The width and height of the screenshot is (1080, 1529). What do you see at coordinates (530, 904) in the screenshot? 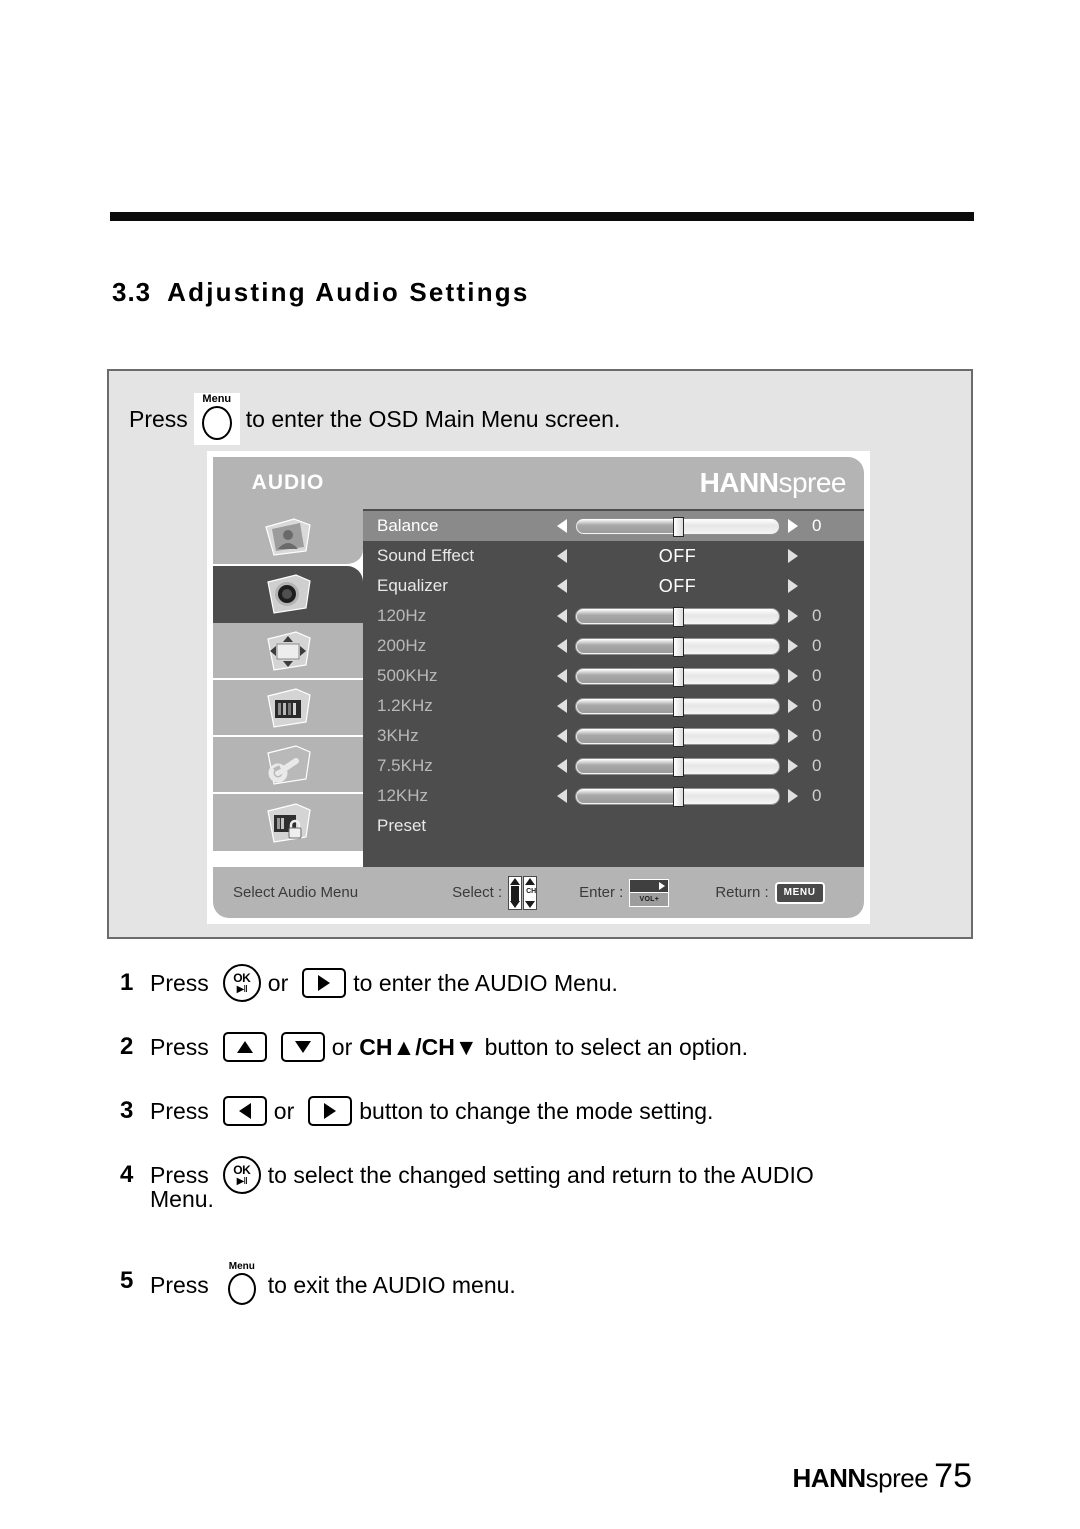
I see `triangle-down-icon` at bounding box center [530, 904].